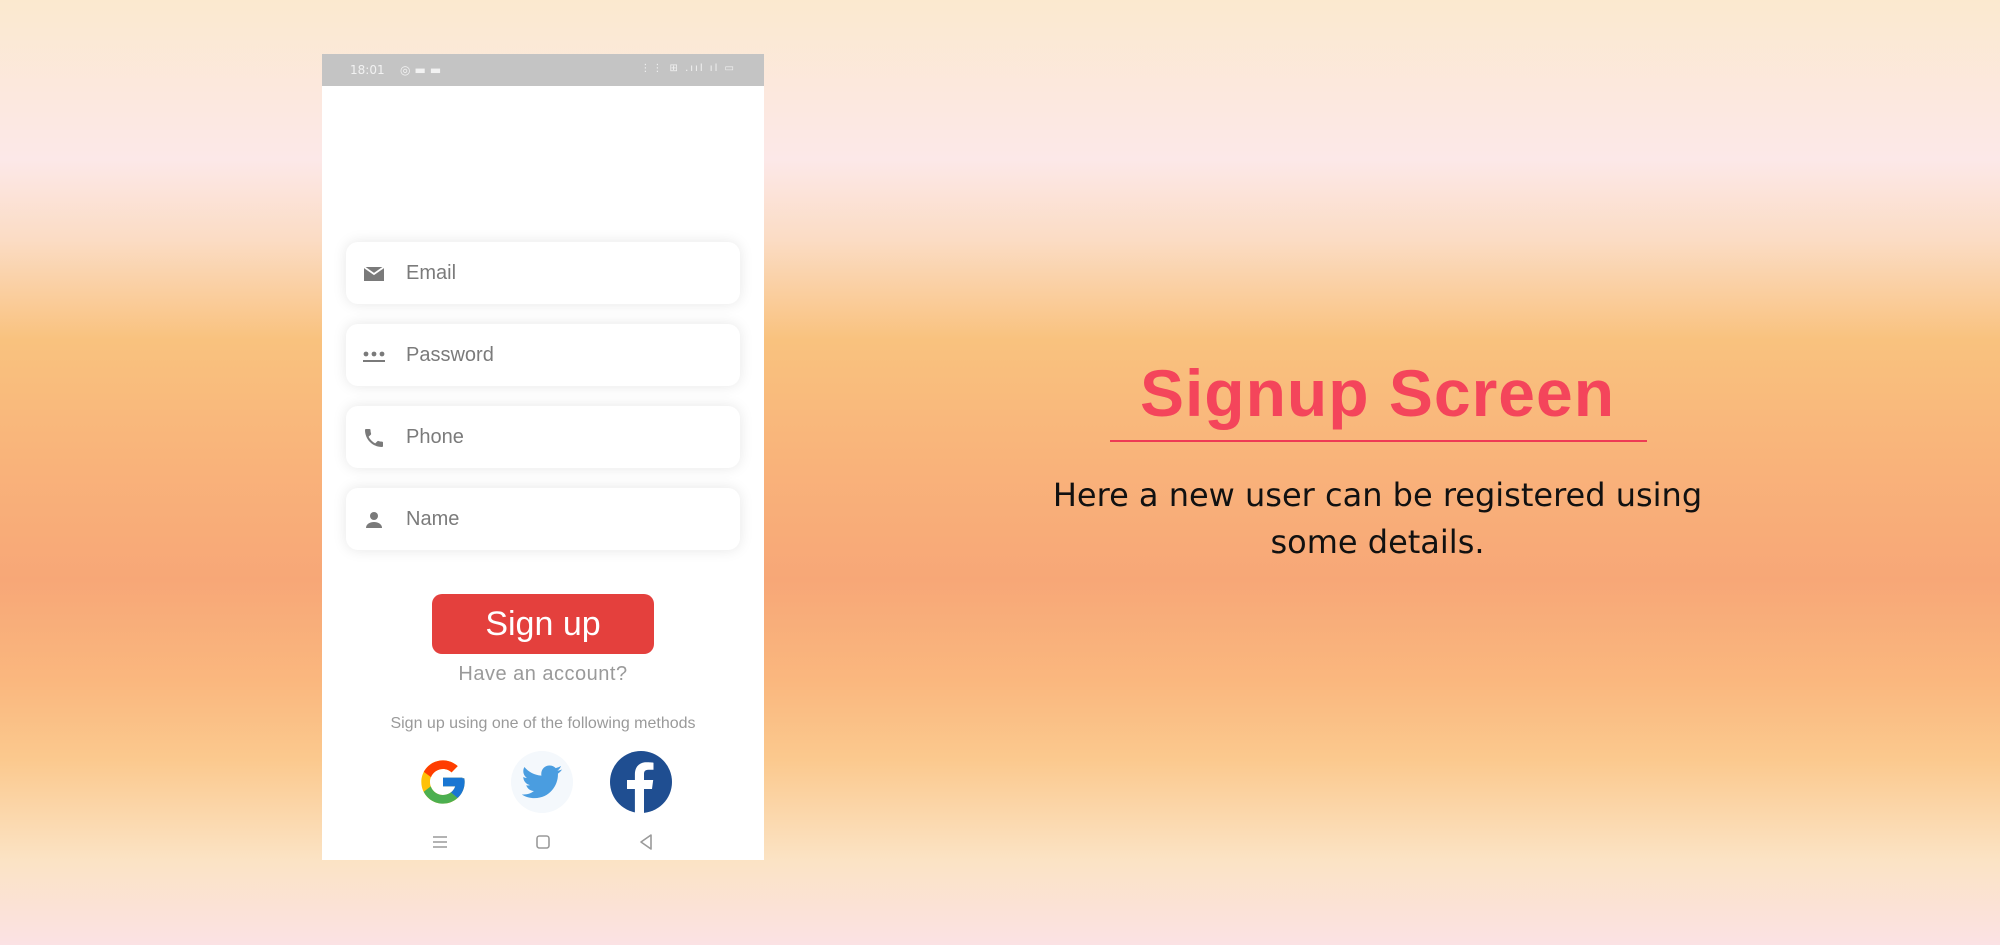 This screenshot has width=2000, height=945. I want to click on email-field, so click(543, 273).